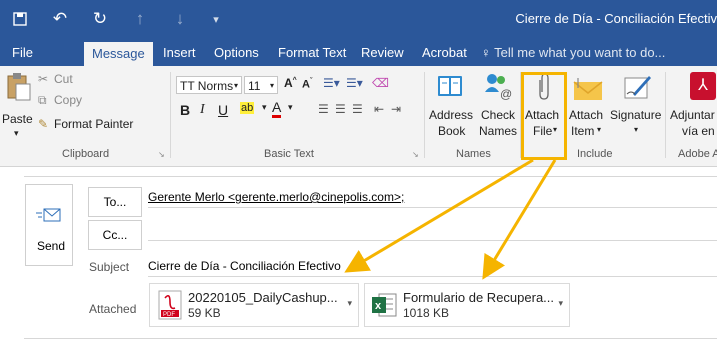  I want to click on tab-file: File, so click(22, 53).